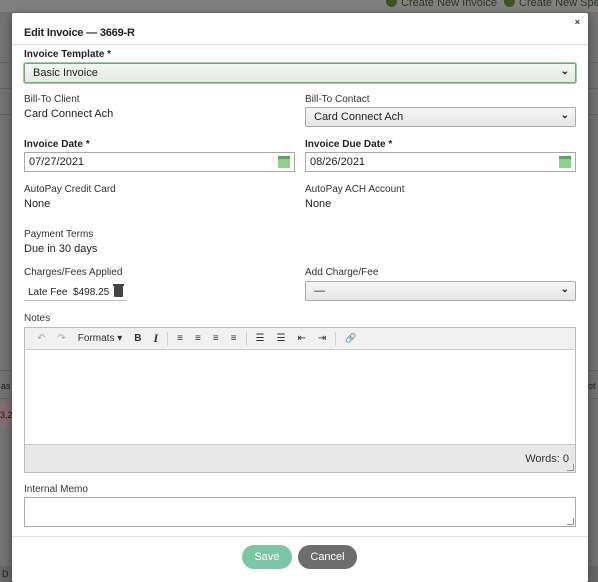 The width and height of the screenshot is (598, 582). What do you see at coordinates (349, 144) in the screenshot?
I see `due-date-label: Invoice Due Date *` at bounding box center [349, 144].